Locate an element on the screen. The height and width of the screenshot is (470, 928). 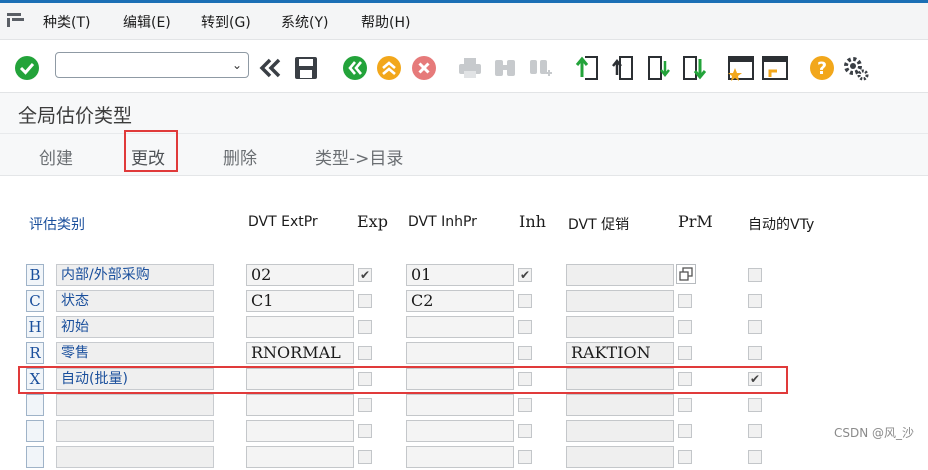
row-x-highlight is located at coordinates (403, 380).